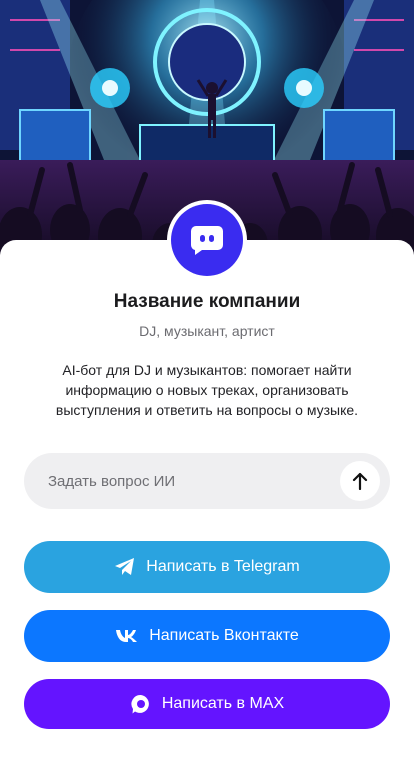  I want to click on arrow-up-icon, so click(360, 481).